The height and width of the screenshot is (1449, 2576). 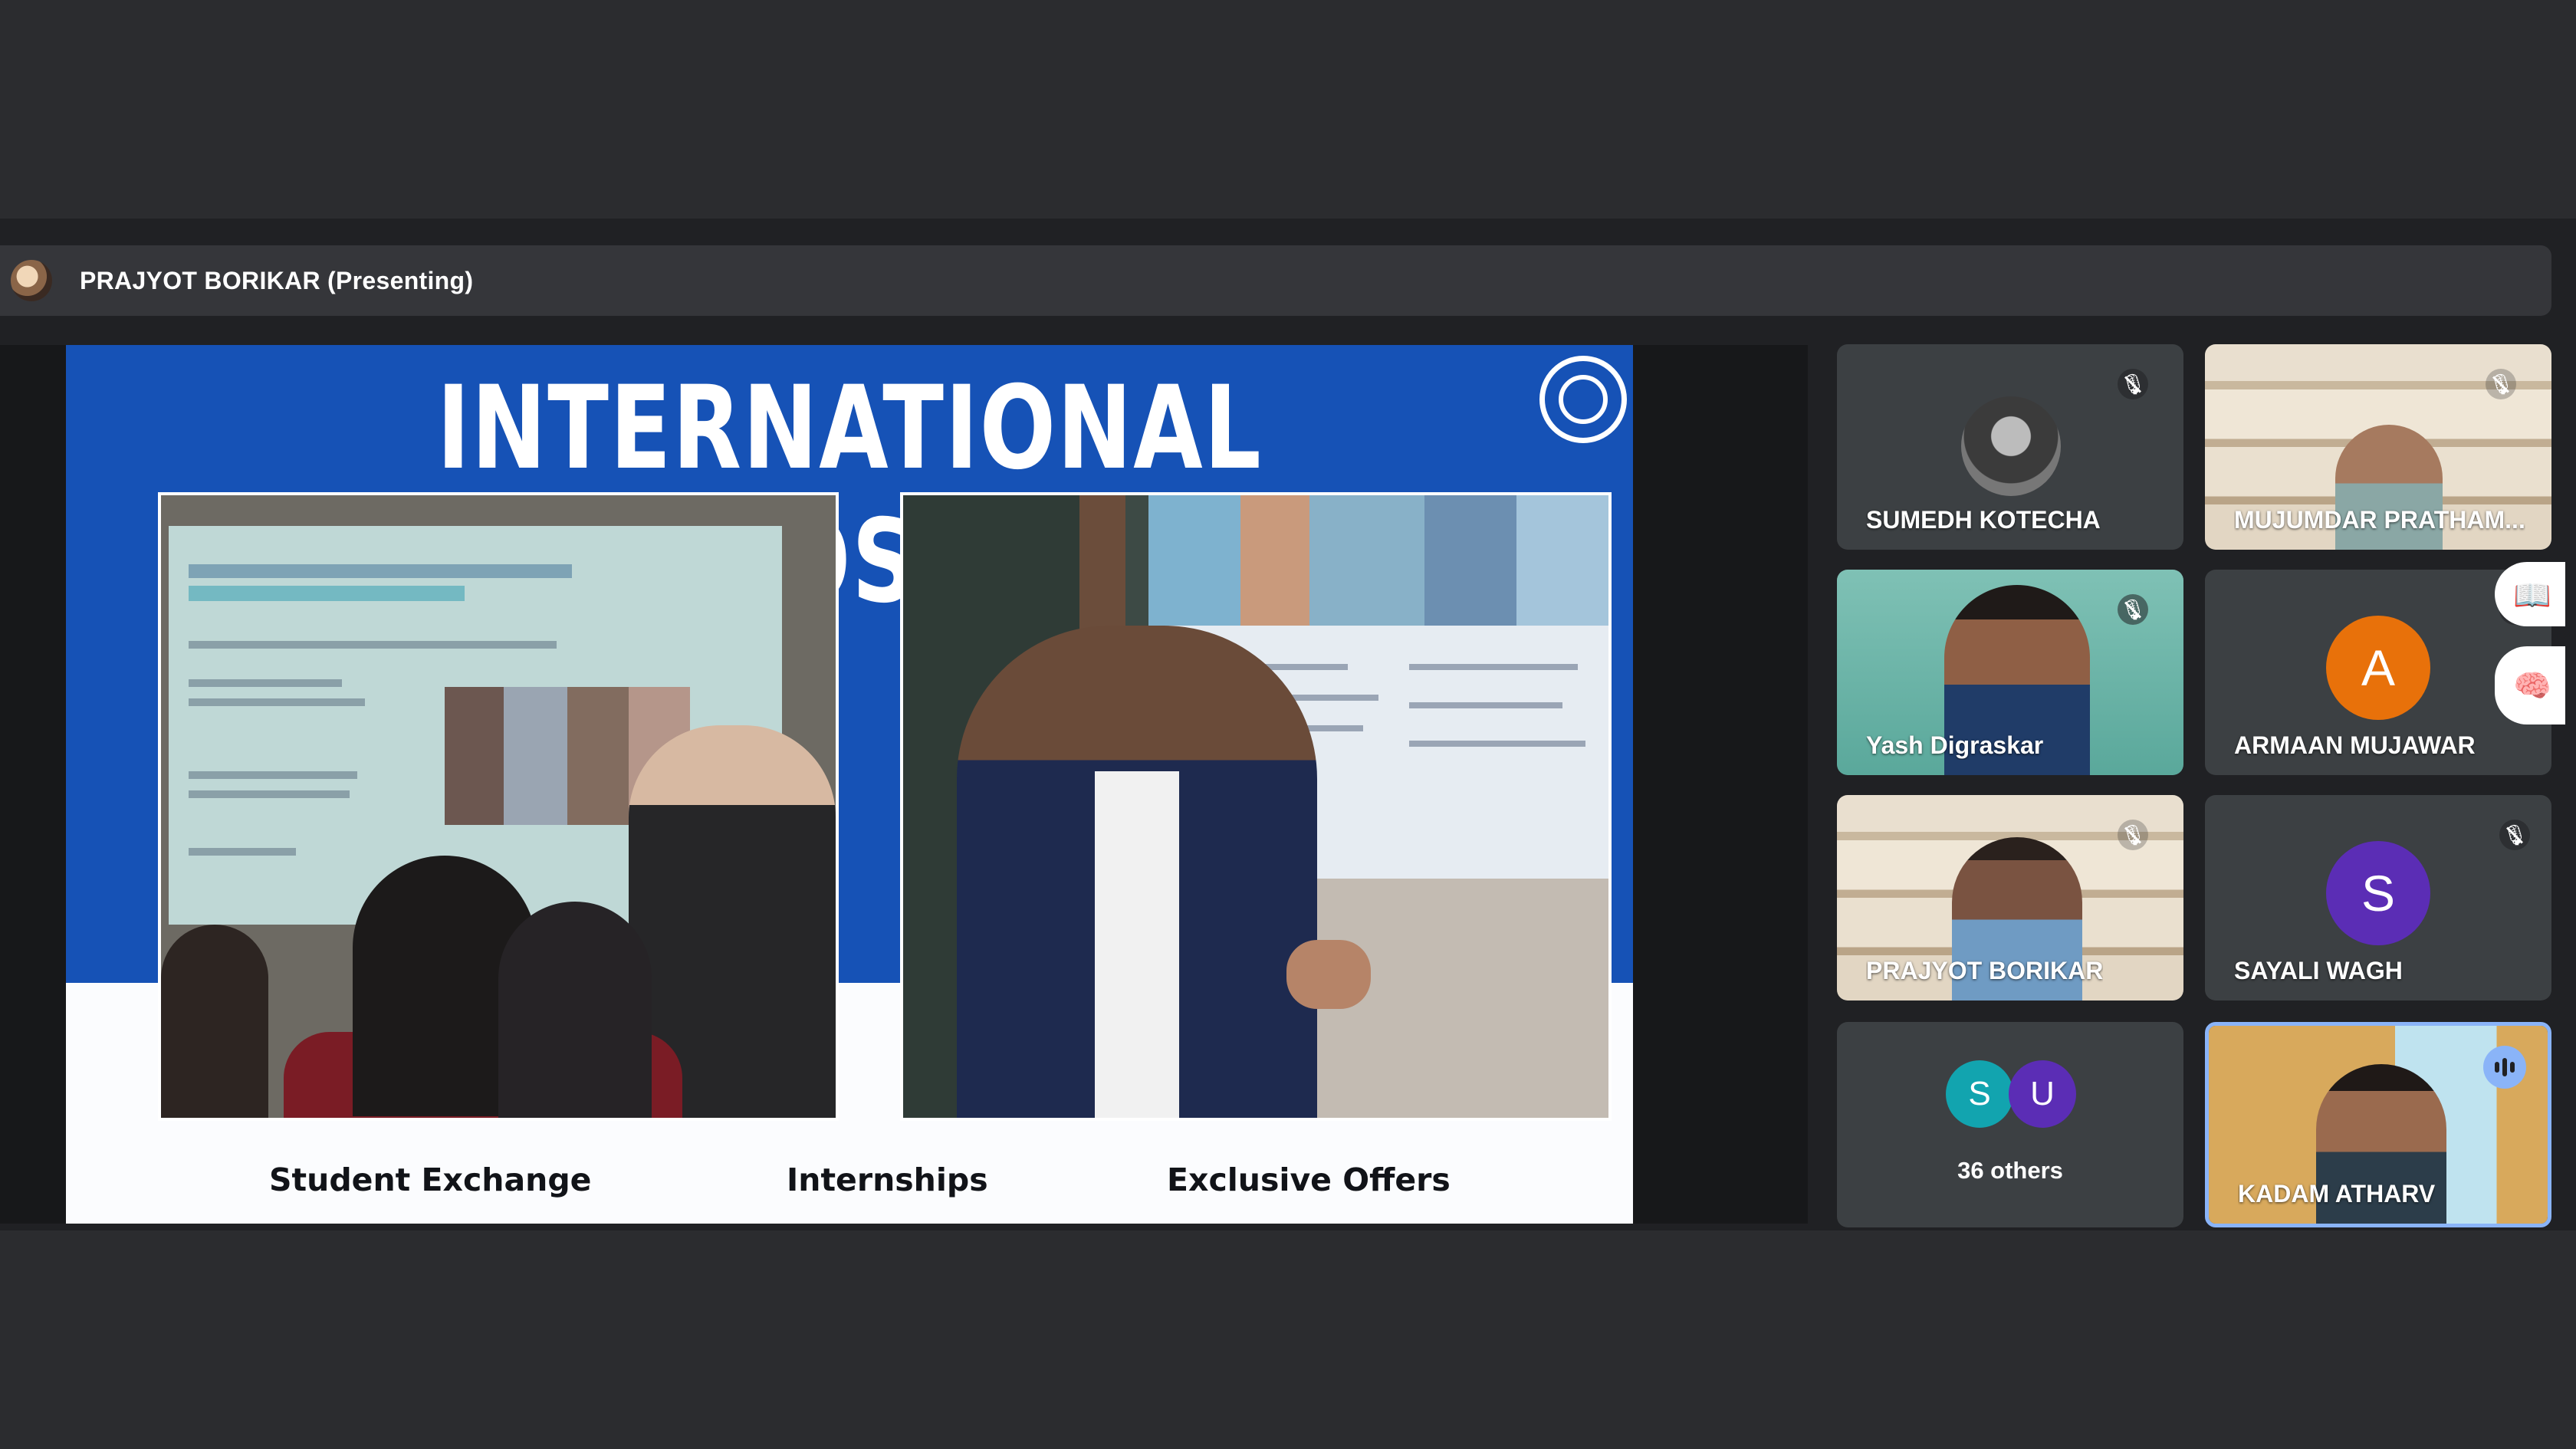 I want to click on participant-avatar: A, so click(x=2378, y=668).